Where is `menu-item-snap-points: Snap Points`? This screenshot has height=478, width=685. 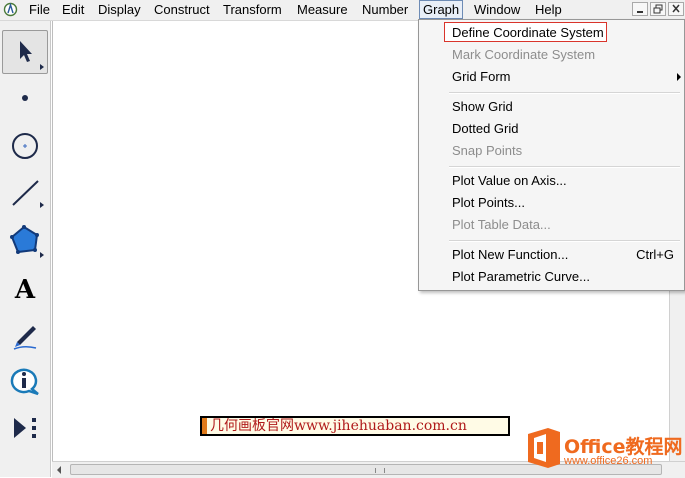 menu-item-snap-points: Snap Points is located at coordinates (487, 150).